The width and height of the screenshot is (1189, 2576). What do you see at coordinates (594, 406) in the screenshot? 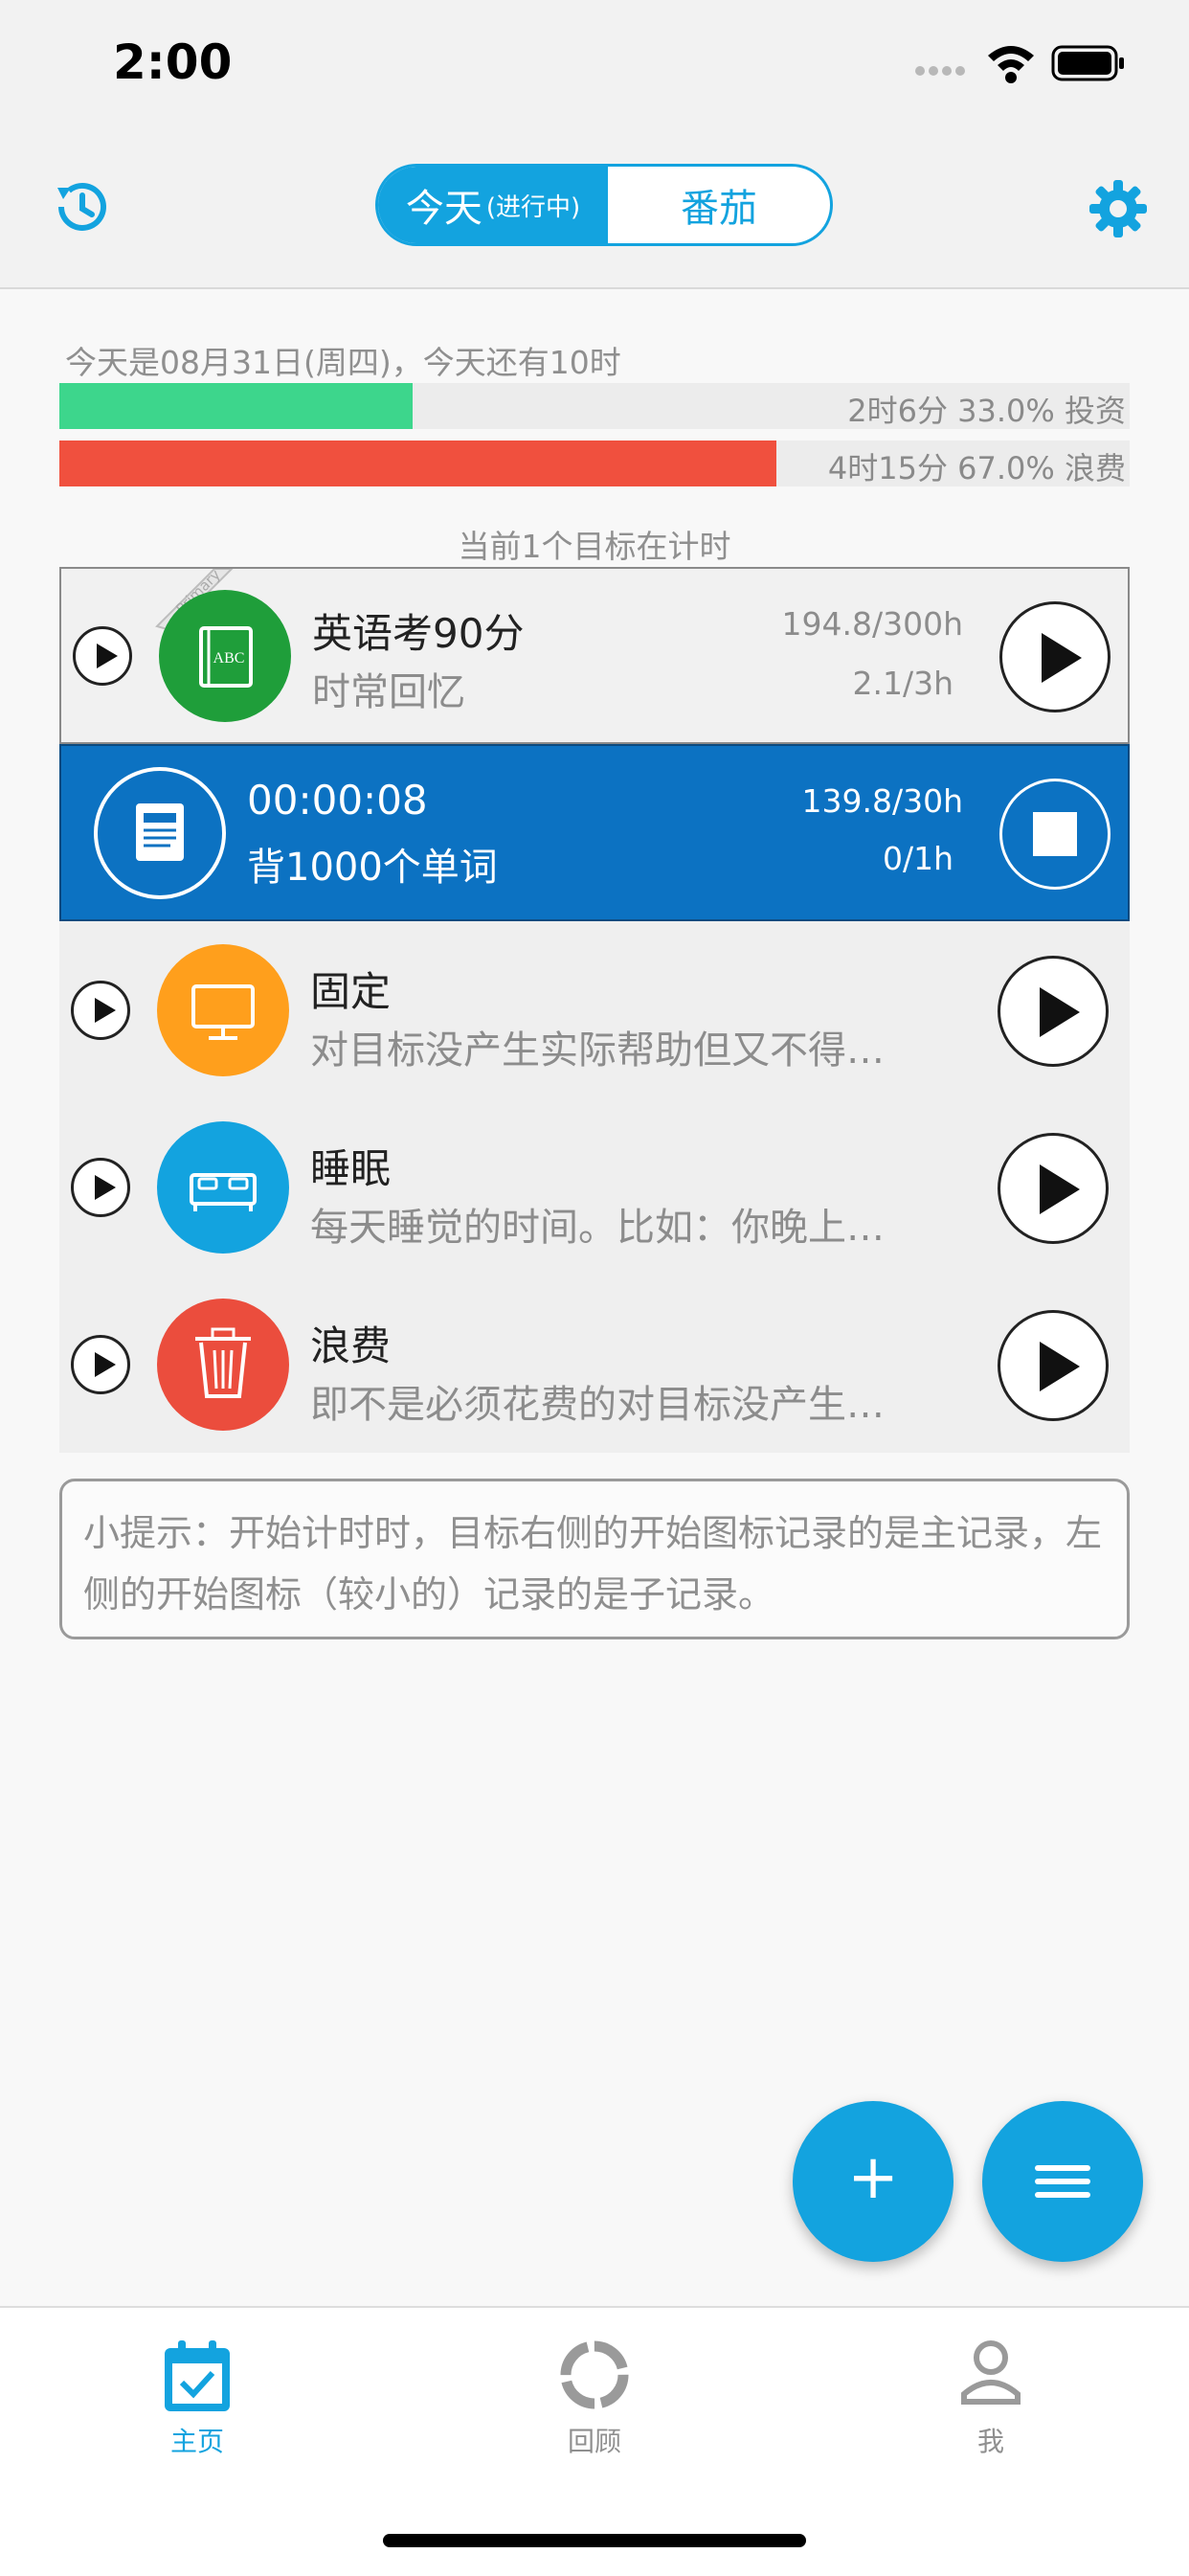
I see `invest-progress-bar: 2时6分 33.0% 投资` at bounding box center [594, 406].